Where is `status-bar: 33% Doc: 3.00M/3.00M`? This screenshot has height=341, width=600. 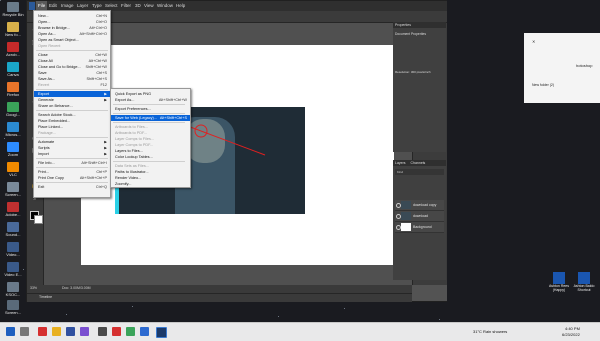 status-bar: 33% Doc: 3.00M/3.00M is located at coordinates (219, 289).